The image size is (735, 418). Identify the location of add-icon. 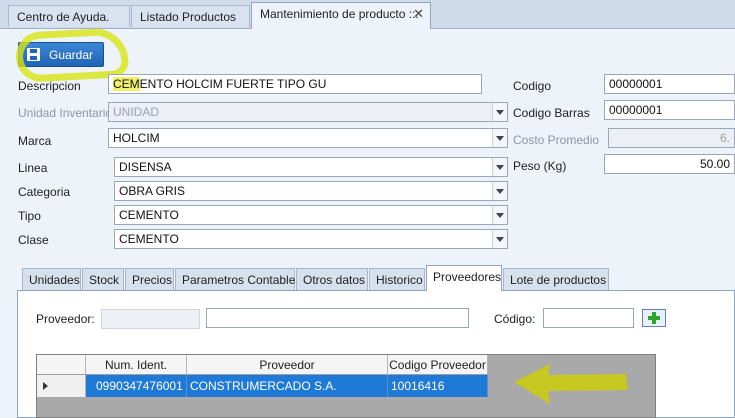
(654, 318).